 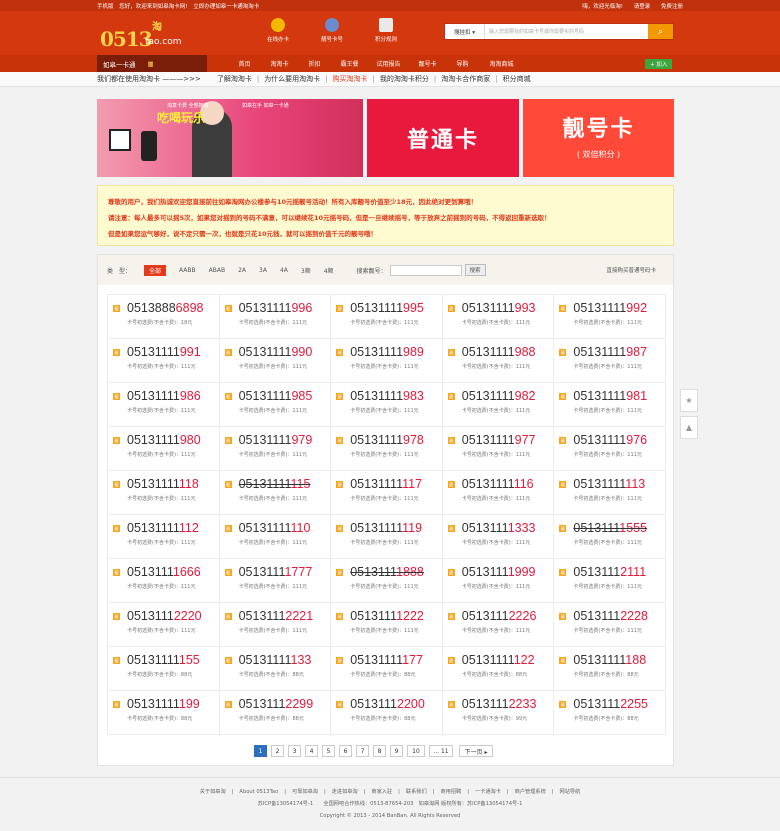 I want to click on page-button: 8, so click(x=379, y=751).